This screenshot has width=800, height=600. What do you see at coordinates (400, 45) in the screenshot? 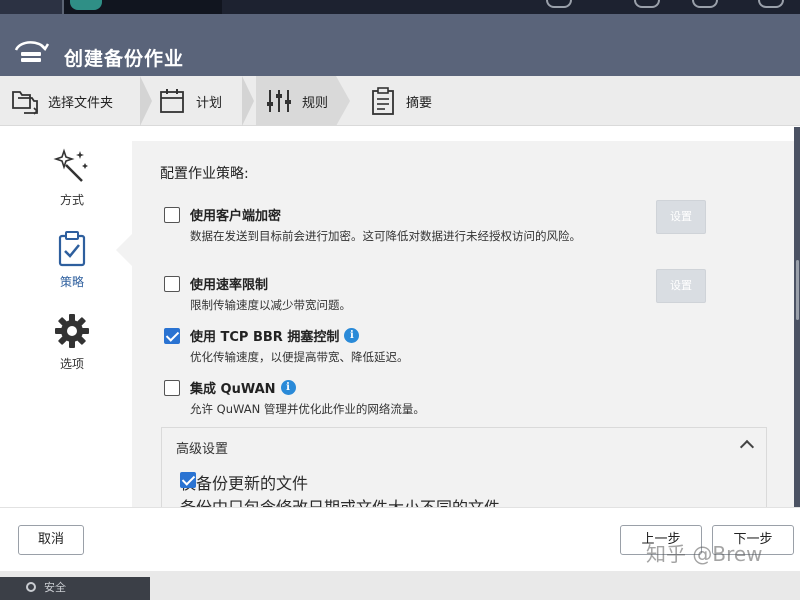
I see `dialog-title-bar: 创建备份作业` at bounding box center [400, 45].